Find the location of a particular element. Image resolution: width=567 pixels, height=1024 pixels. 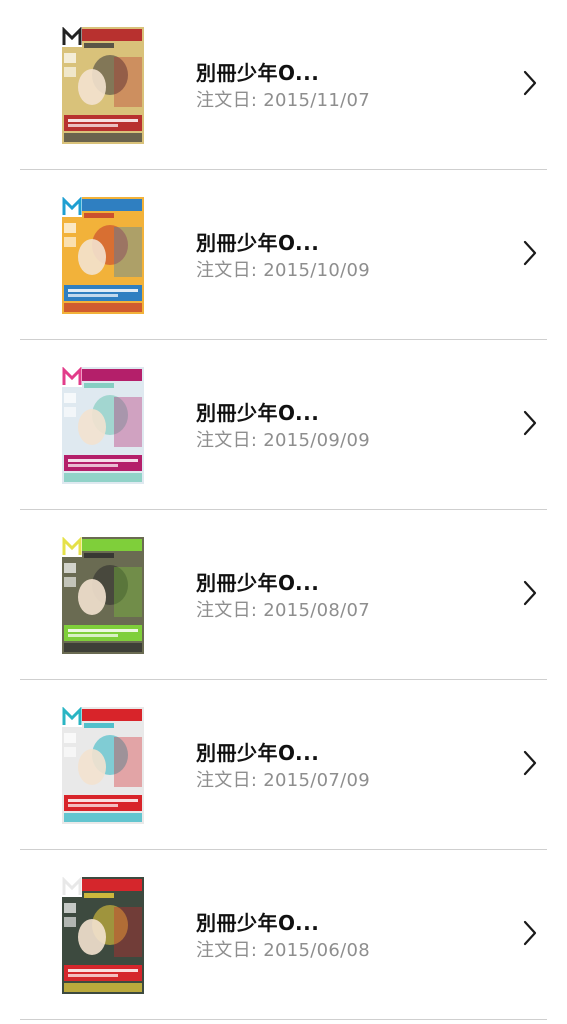

order-date: 注文日: 2015/06/08 is located at coordinates (283, 950).